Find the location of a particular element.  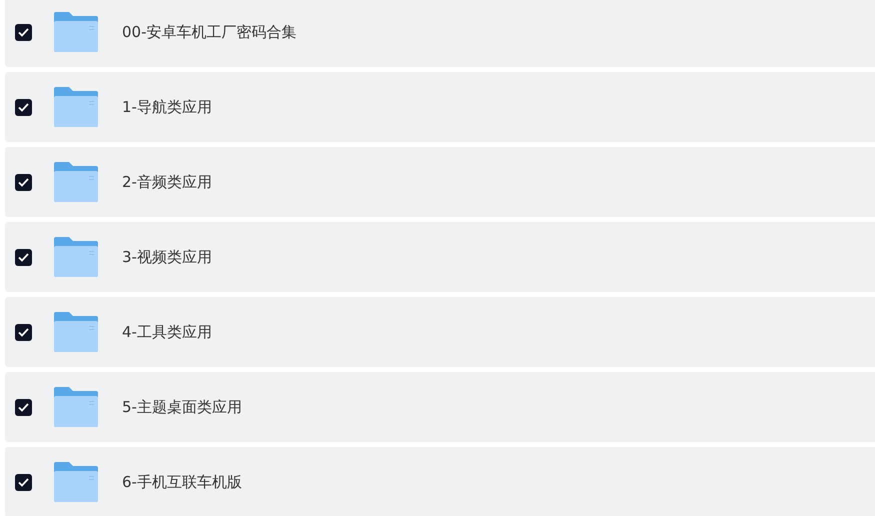

folder-name: 3-视频类应用 is located at coordinates (167, 257).